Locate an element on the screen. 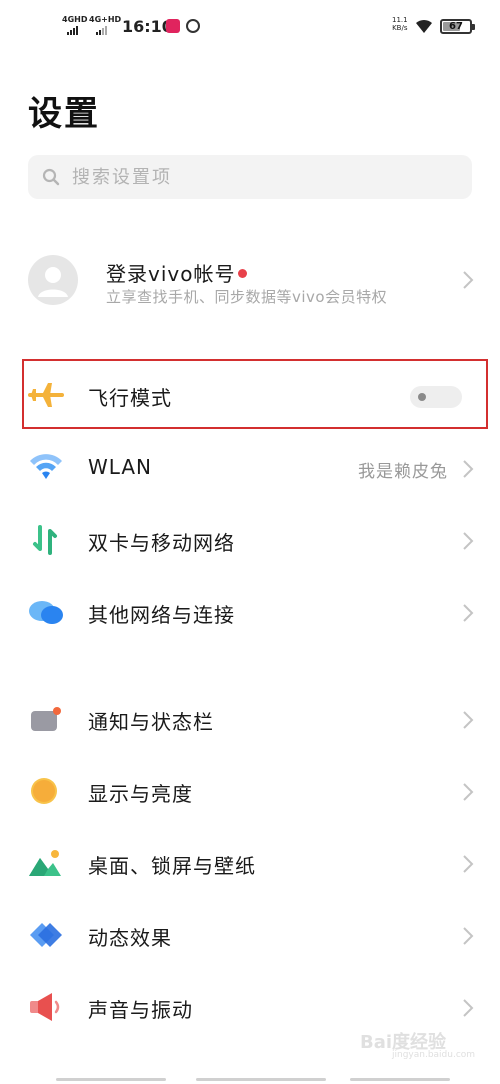 This screenshot has width=500, height=1084. page-title: 设置 is located at coordinates (64, 114).